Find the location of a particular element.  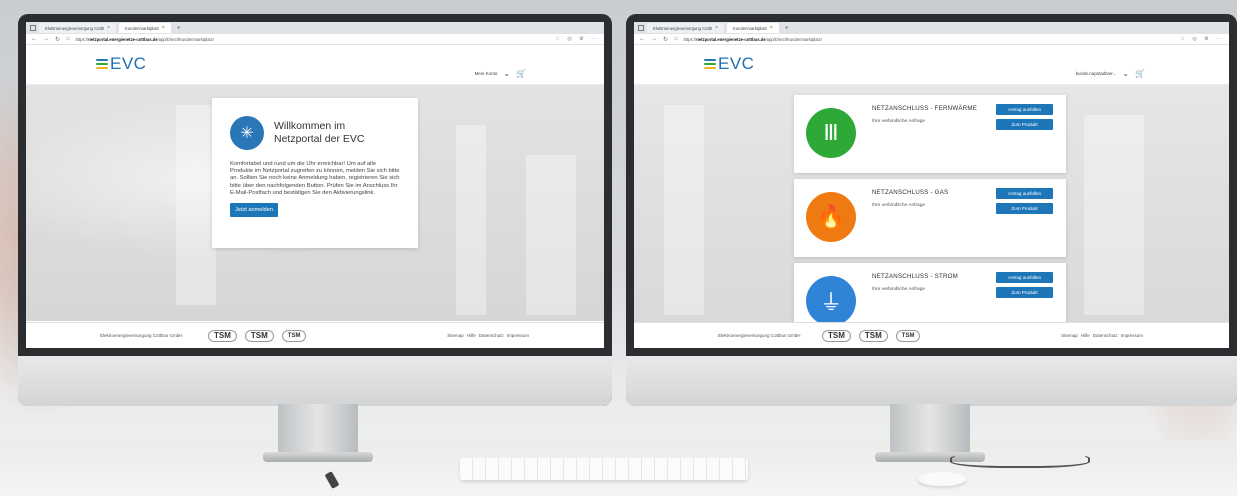

tab-label: Kundenmarktplatz is located at coordinates (142, 28).